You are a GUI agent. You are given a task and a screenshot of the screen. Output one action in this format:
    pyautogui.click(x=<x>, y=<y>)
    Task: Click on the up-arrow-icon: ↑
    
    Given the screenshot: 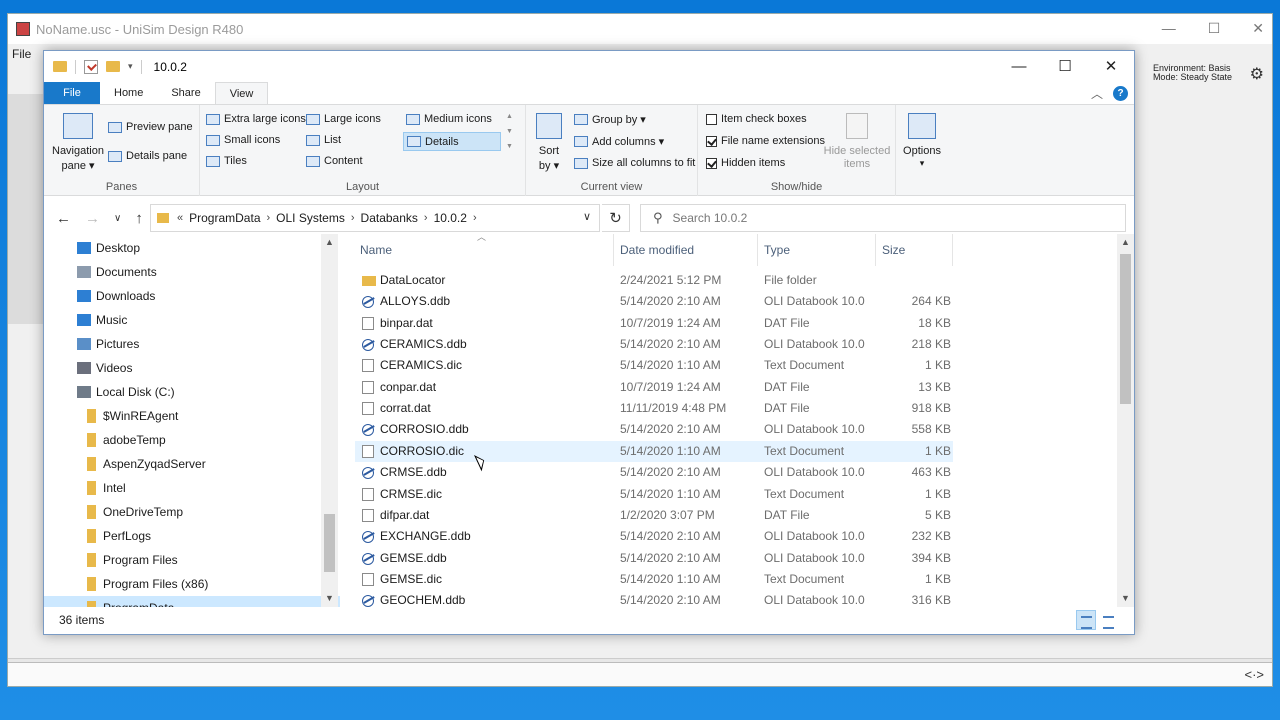 What is the action you would take?
    pyautogui.click(x=139, y=218)
    